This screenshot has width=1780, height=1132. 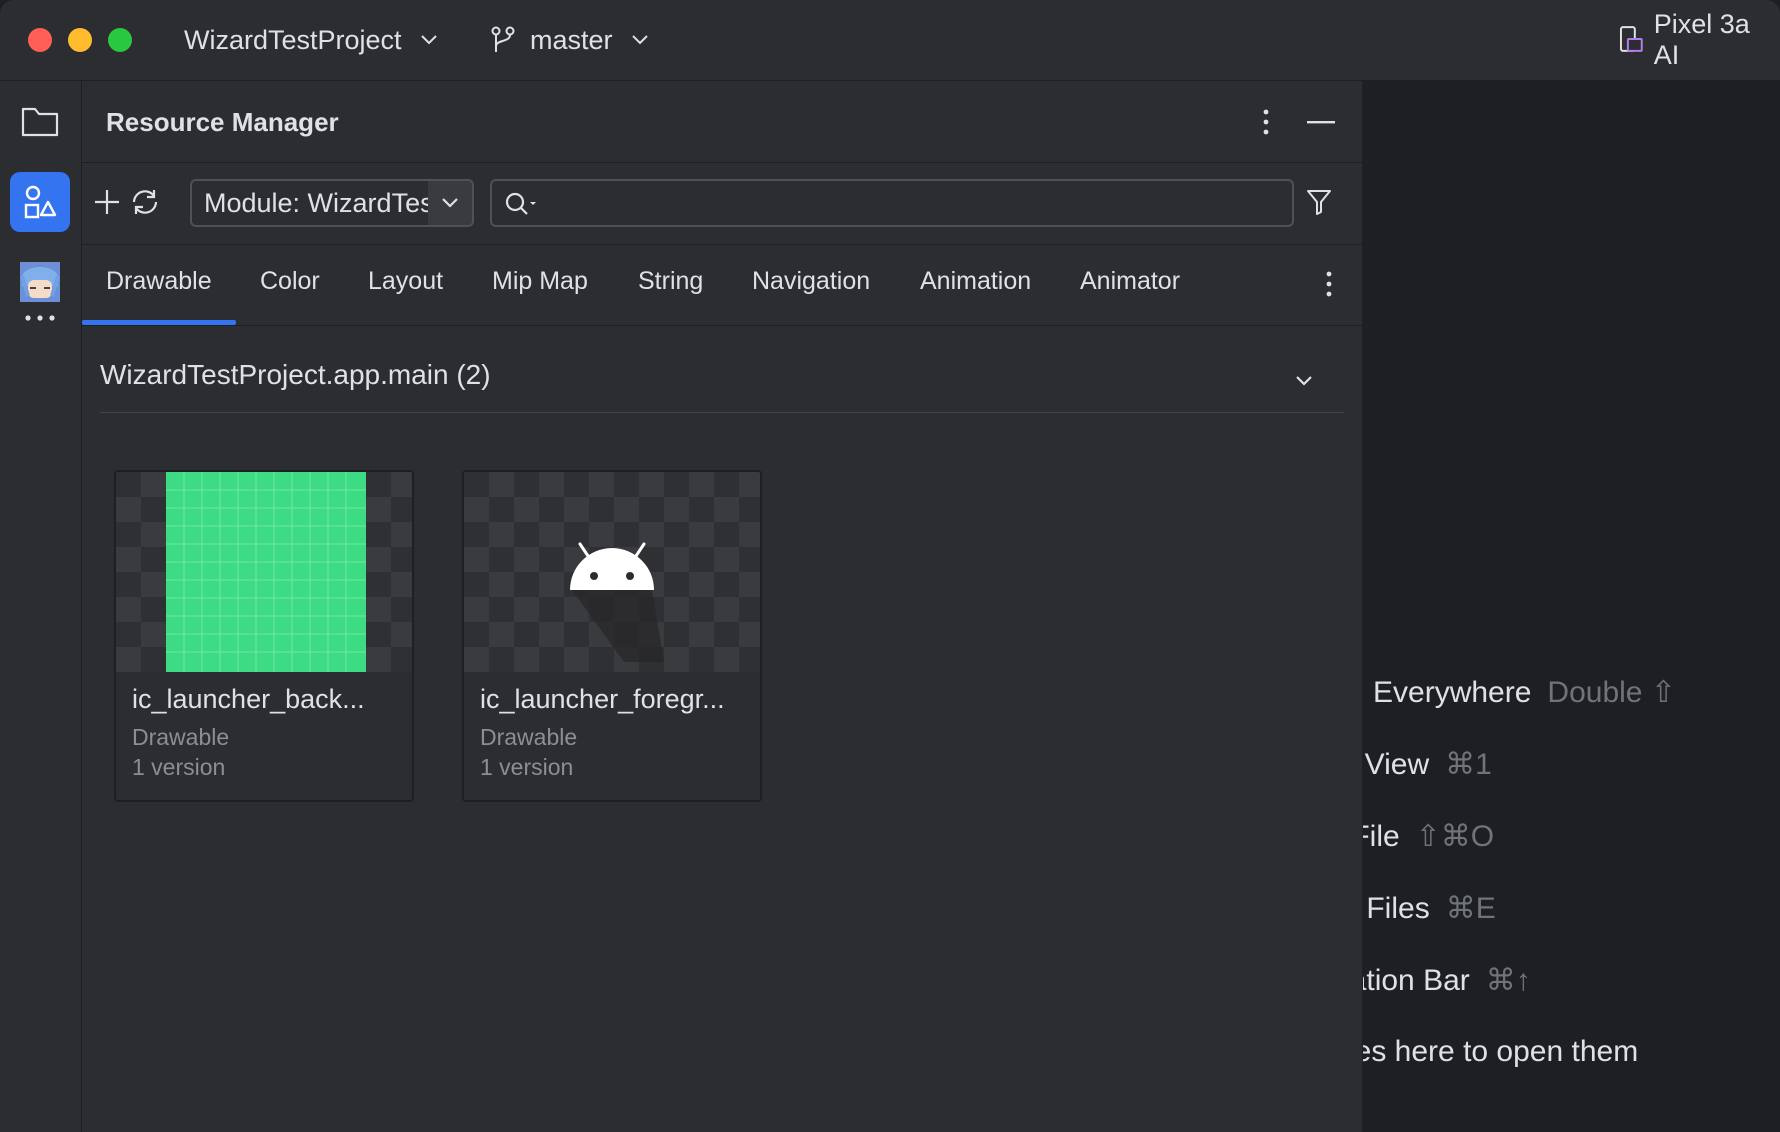 I want to click on resource-manager-icon, so click(x=40, y=202).